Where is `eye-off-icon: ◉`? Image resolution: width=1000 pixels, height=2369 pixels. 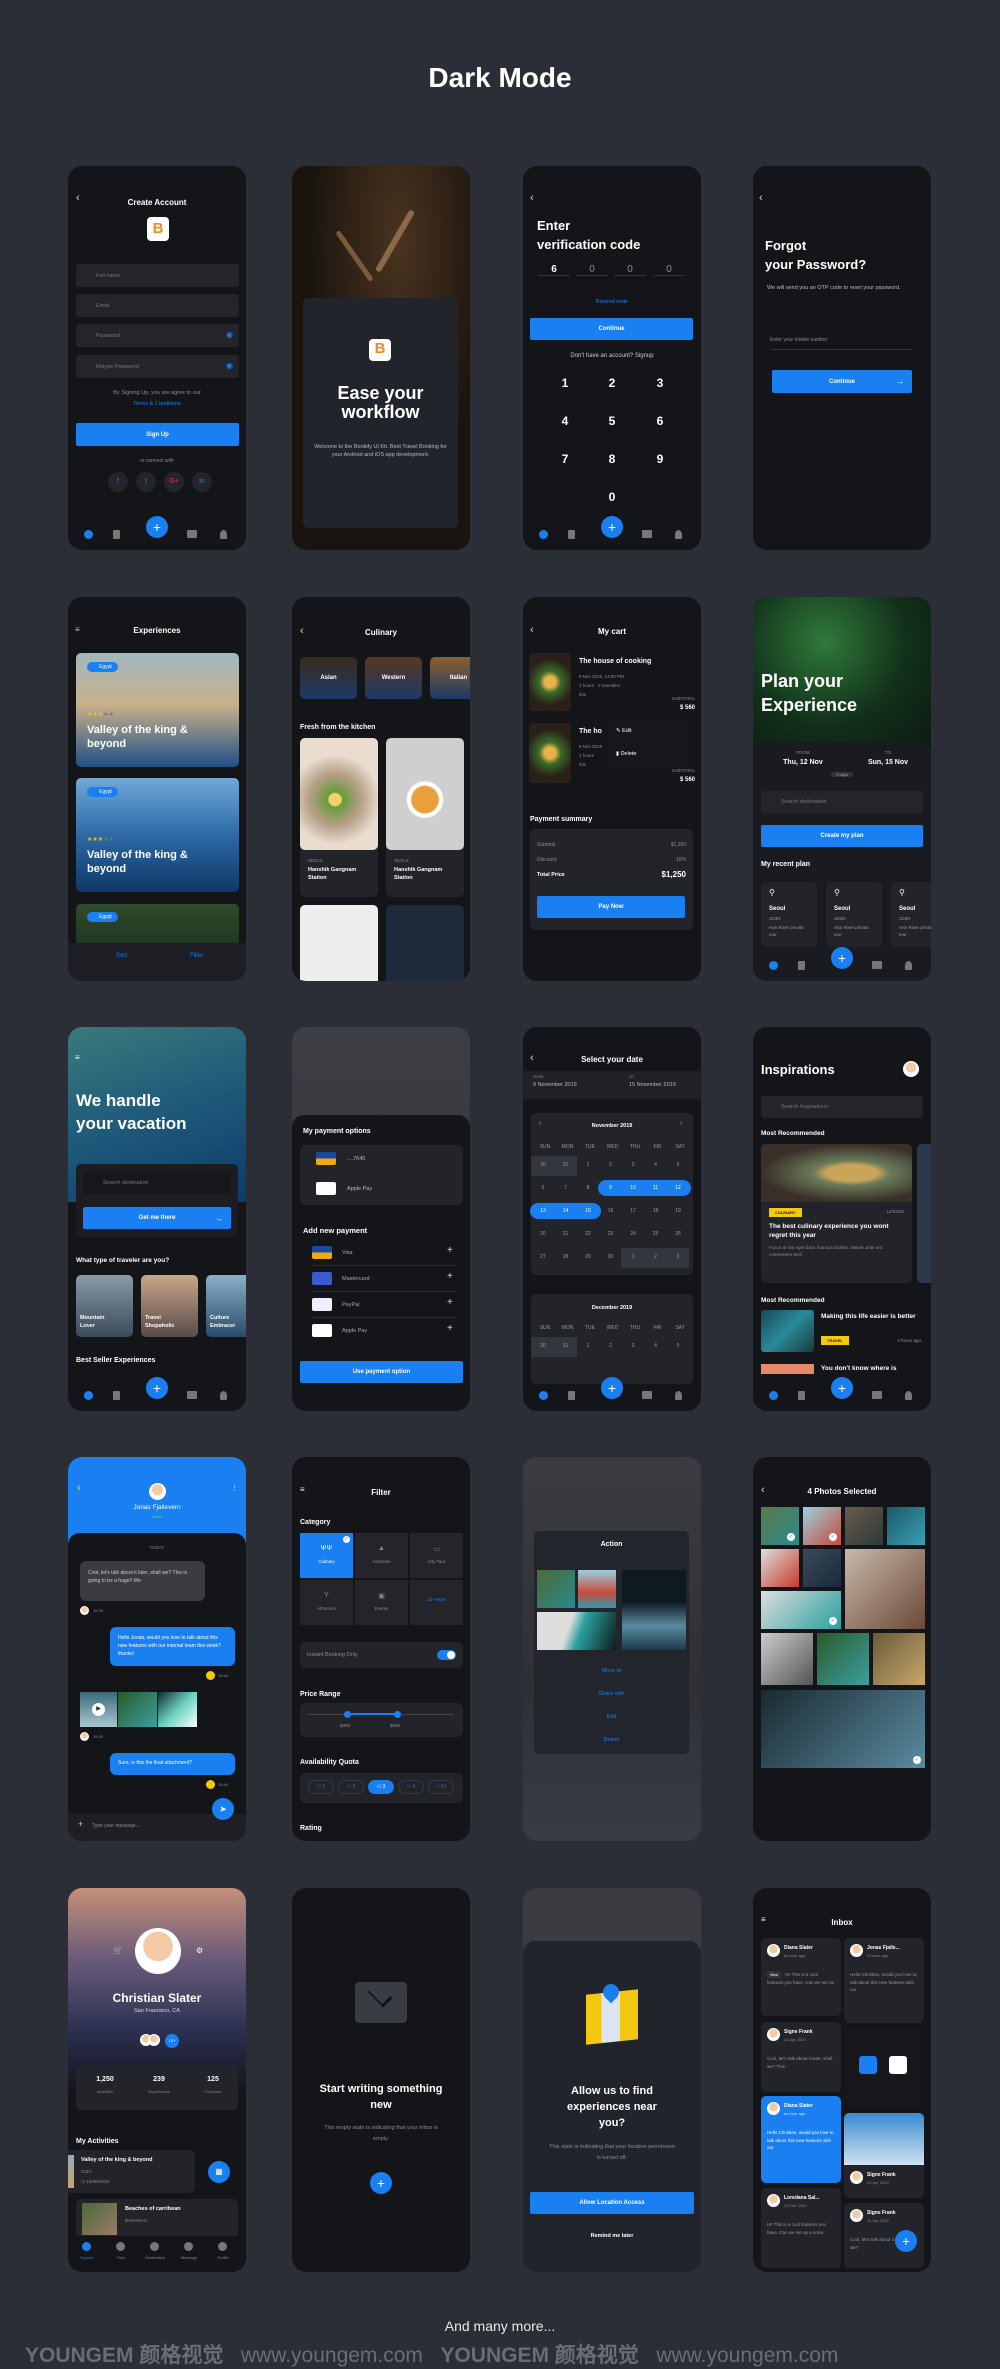 eye-off-icon: ◉ is located at coordinates (229, 334).